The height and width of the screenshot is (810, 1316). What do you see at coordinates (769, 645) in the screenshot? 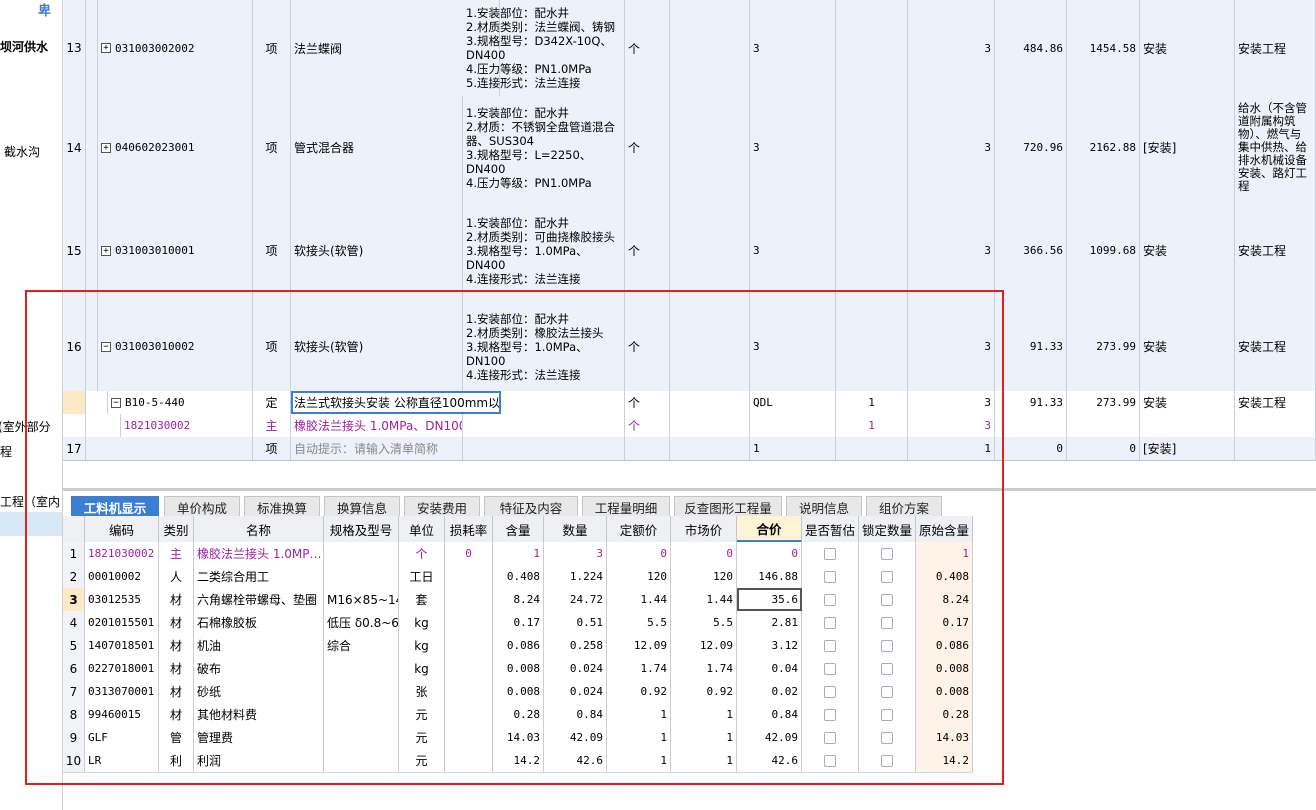
I see `total-cell: 3.12` at bounding box center [769, 645].